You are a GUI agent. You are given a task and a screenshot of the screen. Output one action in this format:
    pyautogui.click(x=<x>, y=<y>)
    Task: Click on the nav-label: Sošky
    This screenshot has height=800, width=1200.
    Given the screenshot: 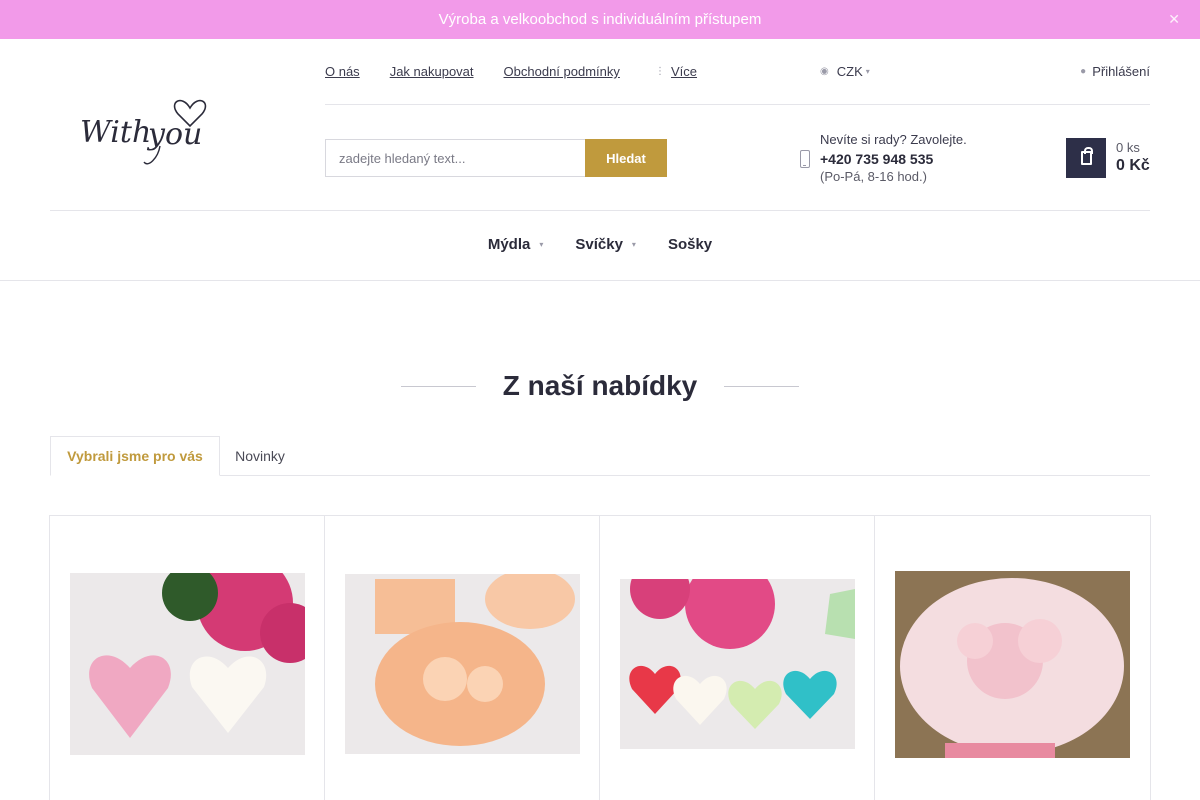 What is the action you would take?
    pyautogui.click(x=690, y=244)
    